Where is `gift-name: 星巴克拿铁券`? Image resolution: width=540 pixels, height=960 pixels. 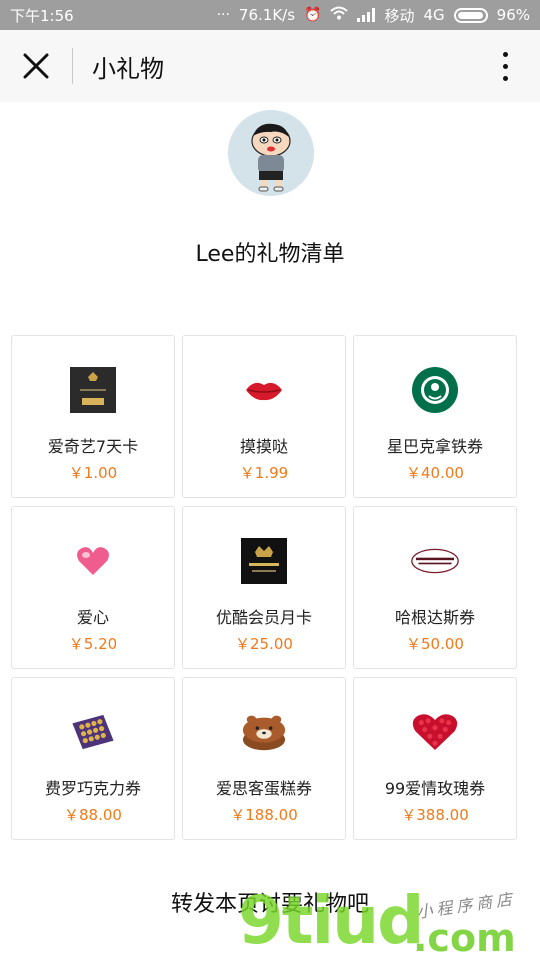 gift-name: 星巴克拿铁券 is located at coordinates (434, 446).